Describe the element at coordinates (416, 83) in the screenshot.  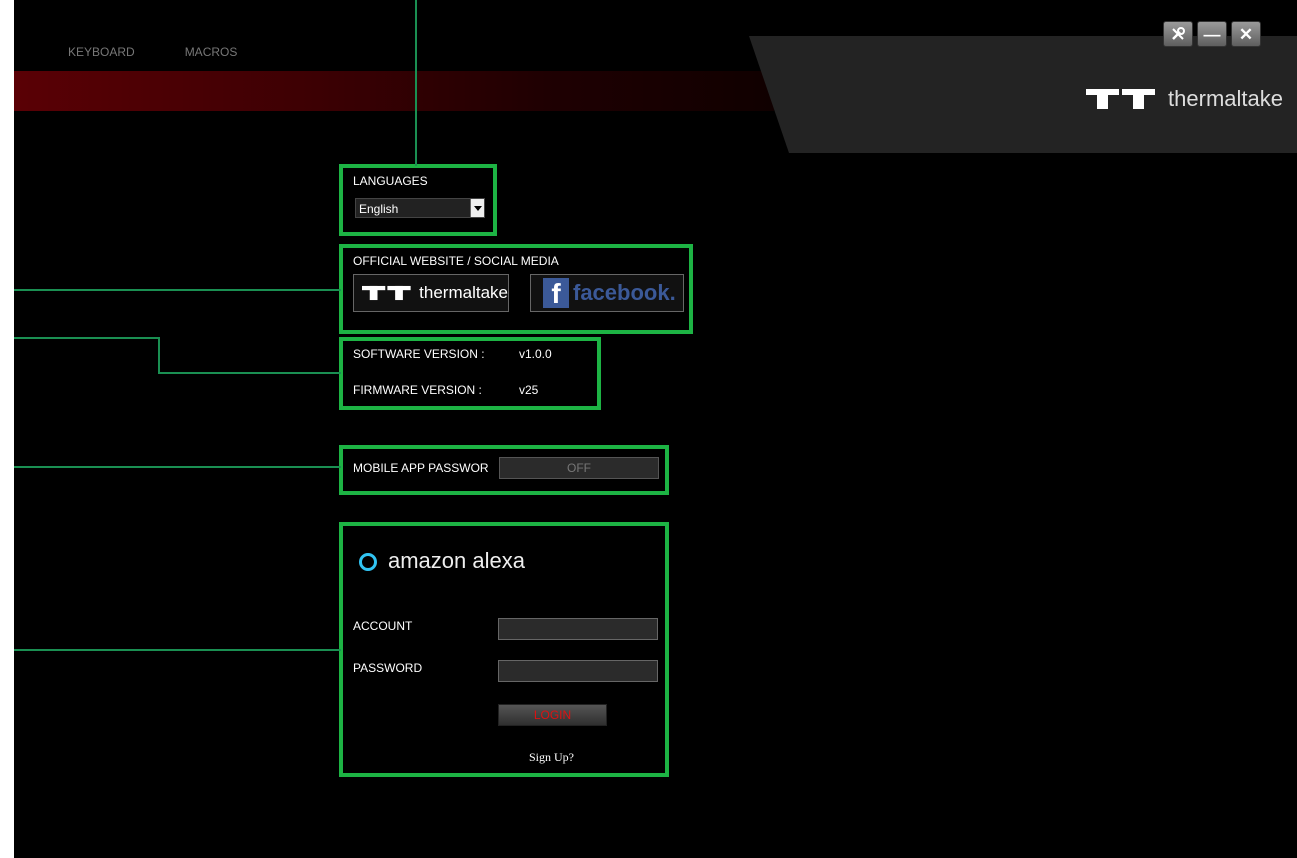
I see `callout-line-languages` at that location.